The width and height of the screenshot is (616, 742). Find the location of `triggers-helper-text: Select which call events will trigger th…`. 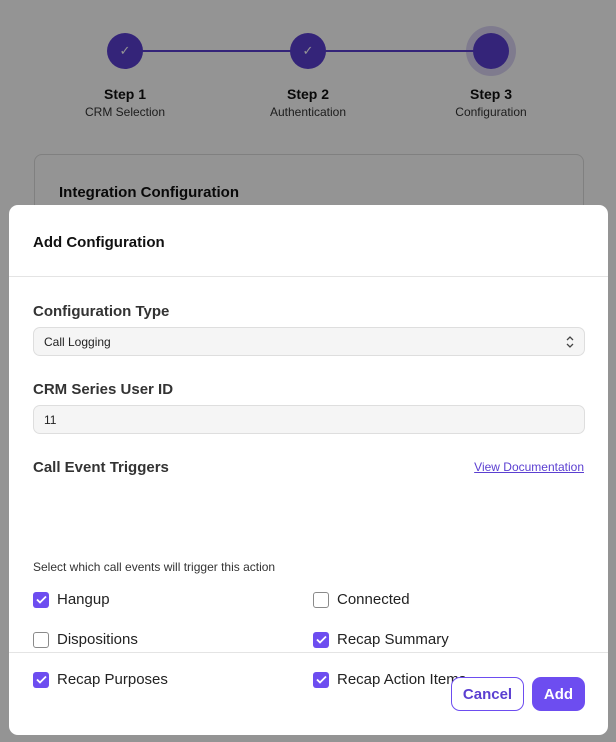

triggers-helper-text: Select which call events will trigger th… is located at coordinates (154, 567).